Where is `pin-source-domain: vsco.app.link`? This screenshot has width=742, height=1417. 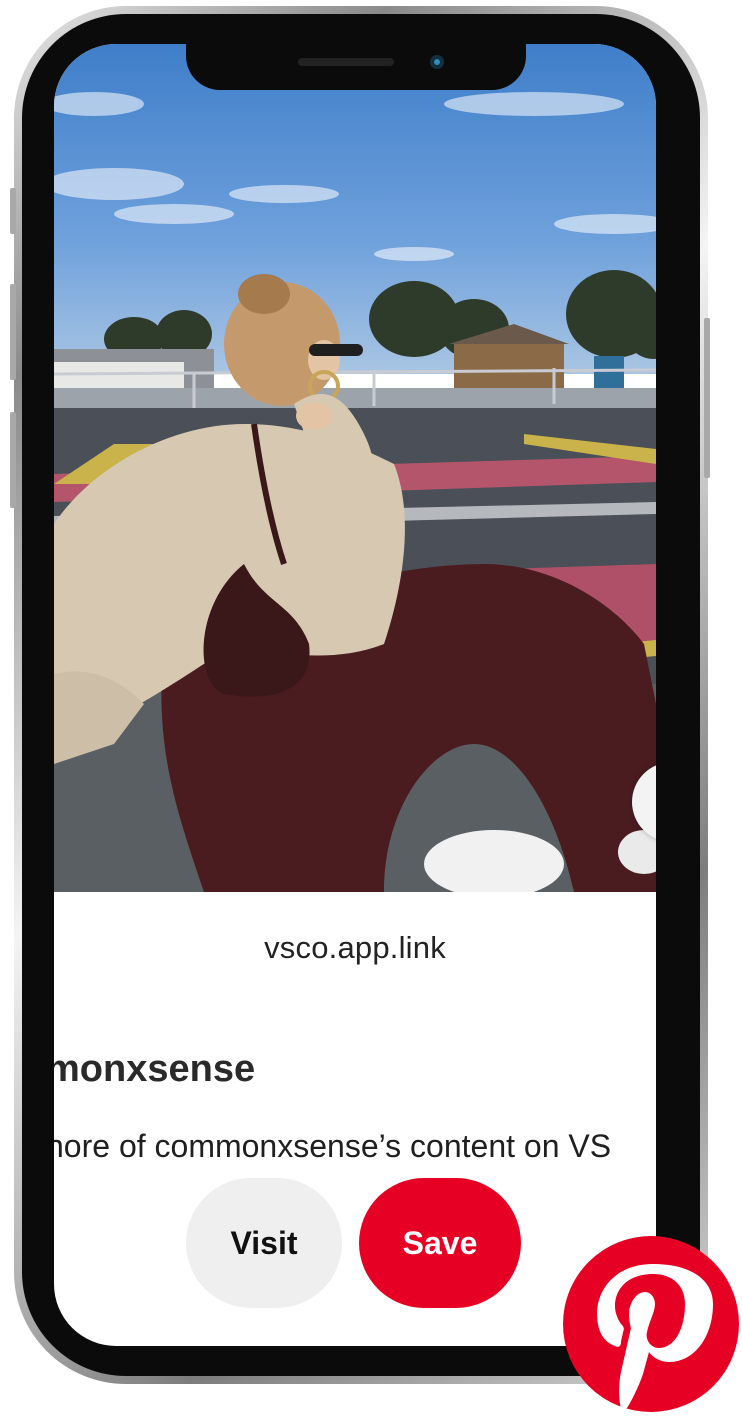 pin-source-domain: vsco.app.link is located at coordinates (355, 948).